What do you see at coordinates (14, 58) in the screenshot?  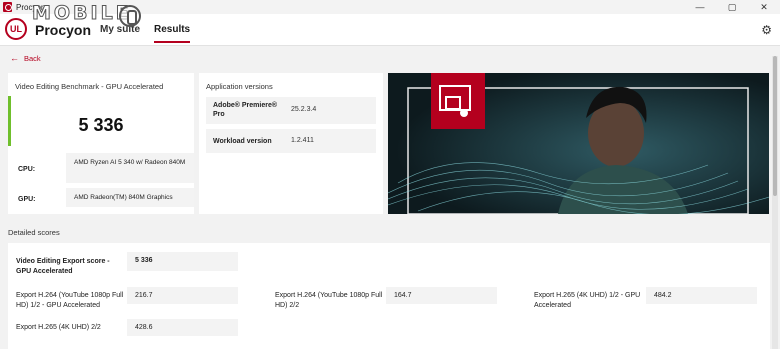 I see `arrow-left-icon: ←` at bounding box center [14, 58].